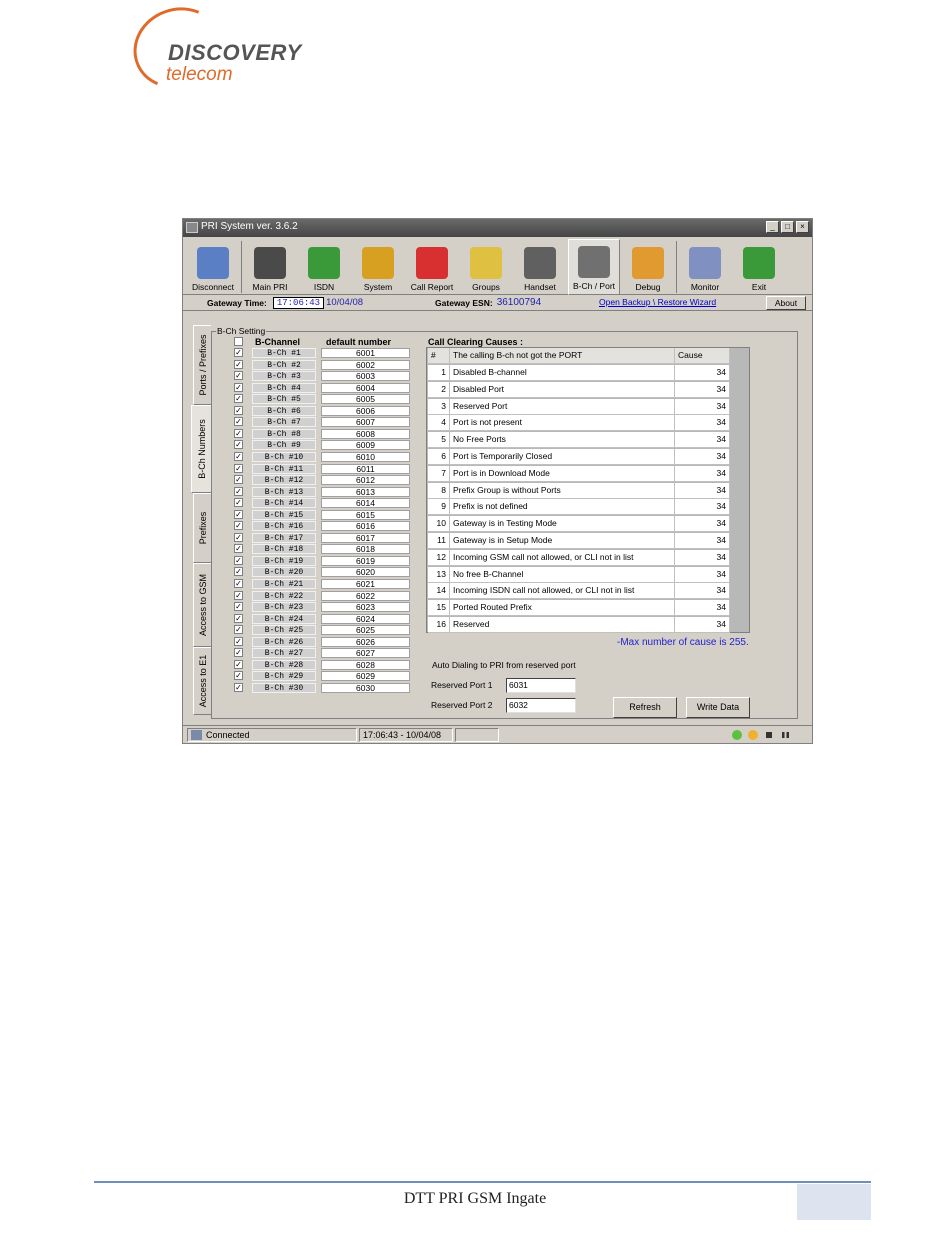 This screenshot has height=1251, width=950. What do you see at coordinates (645, 707) in the screenshot?
I see `refresh-button: Refresh` at bounding box center [645, 707].